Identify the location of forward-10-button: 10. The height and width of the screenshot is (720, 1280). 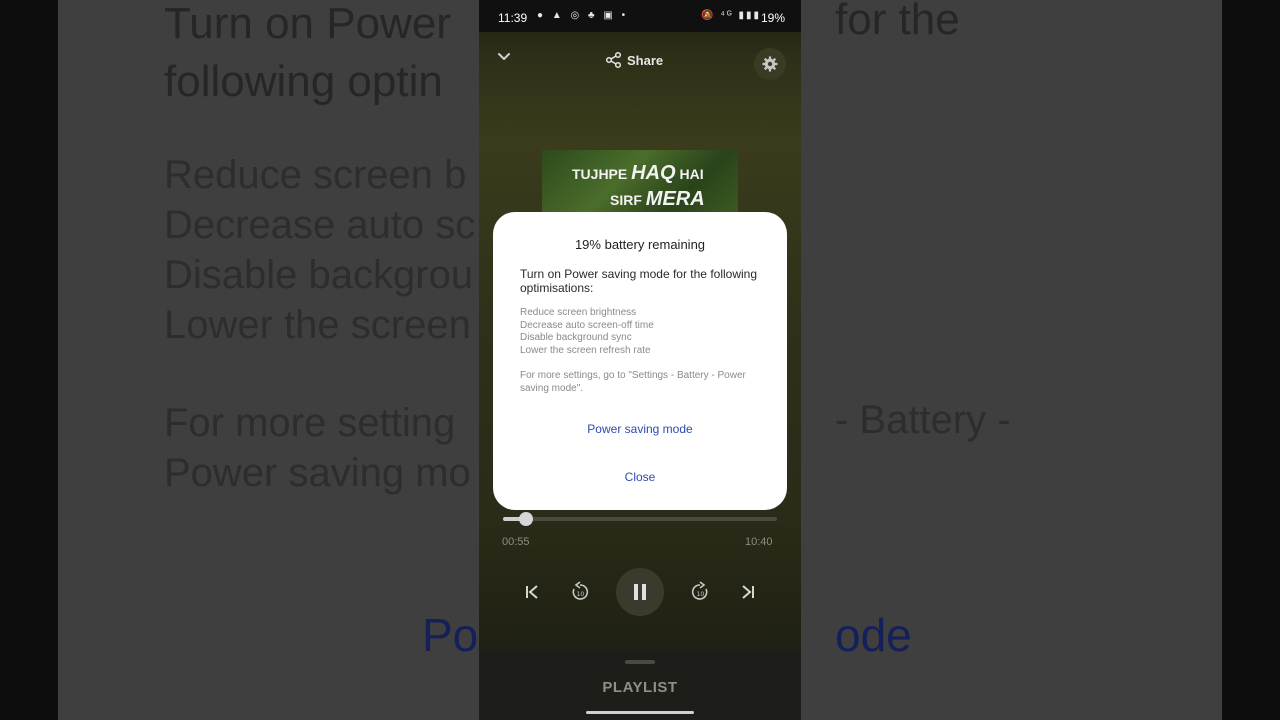
(700, 592).